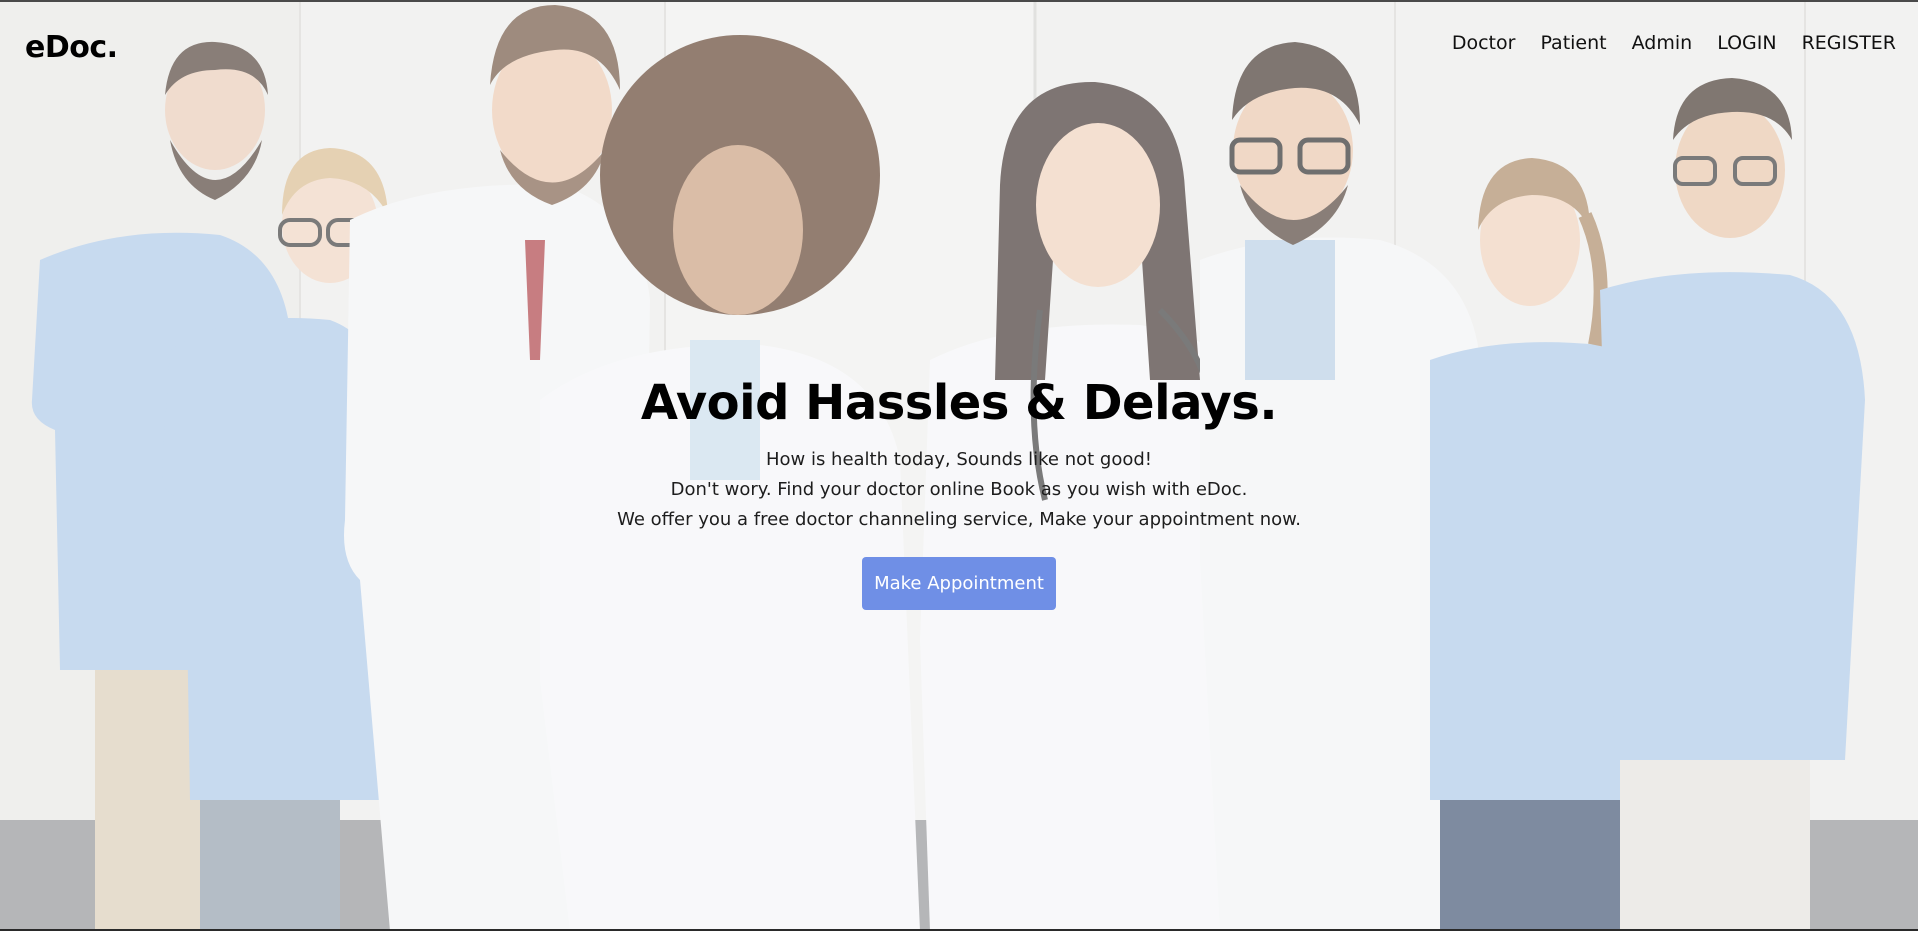  What do you see at coordinates (959, 583) in the screenshot?
I see `make-appointment-button: Make Appointment` at bounding box center [959, 583].